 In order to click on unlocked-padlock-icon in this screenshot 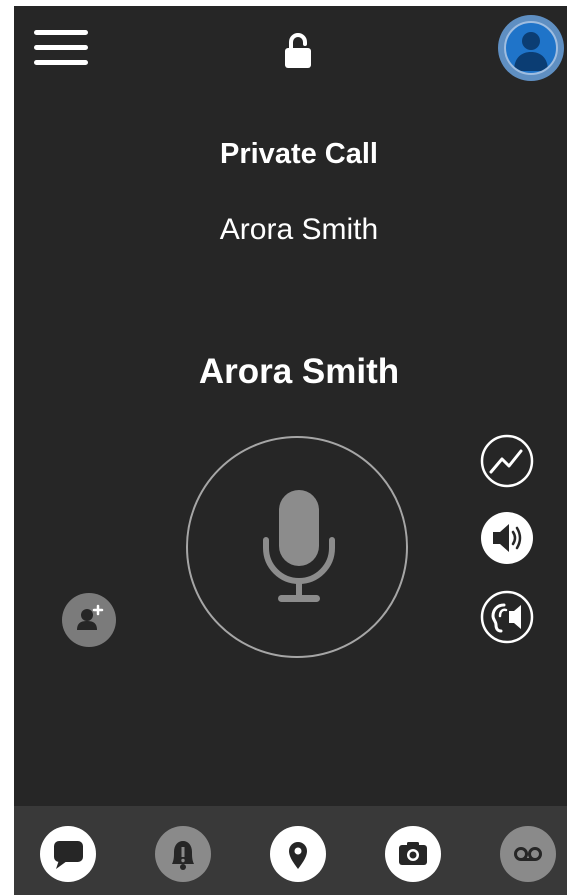, I will do `click(298, 51)`.